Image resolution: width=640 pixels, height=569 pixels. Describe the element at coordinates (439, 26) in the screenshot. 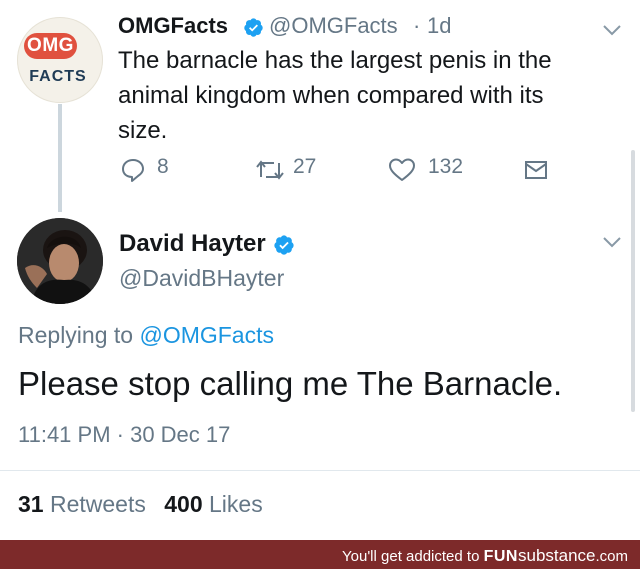

I see `tweet-time: 1d` at that location.